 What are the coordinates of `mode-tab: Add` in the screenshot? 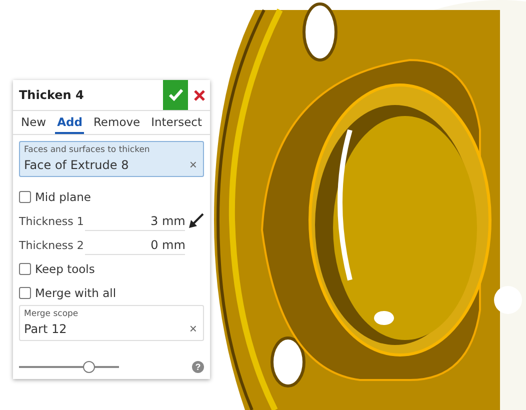 It's located at (69, 122).